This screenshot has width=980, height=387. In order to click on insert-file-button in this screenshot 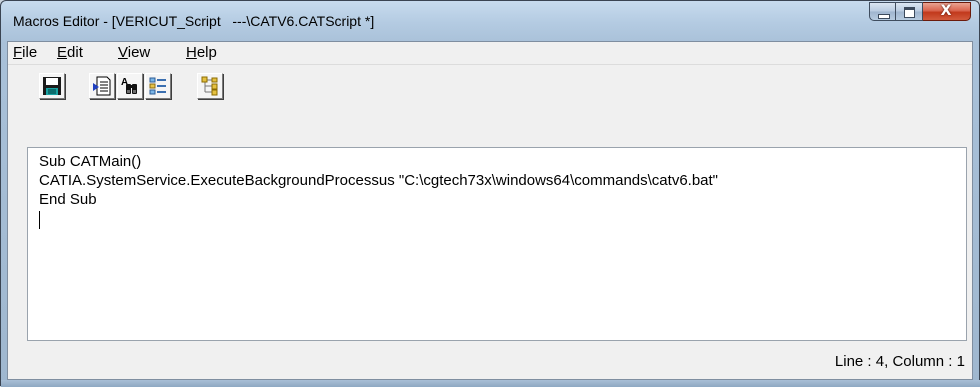, I will do `click(102, 86)`.